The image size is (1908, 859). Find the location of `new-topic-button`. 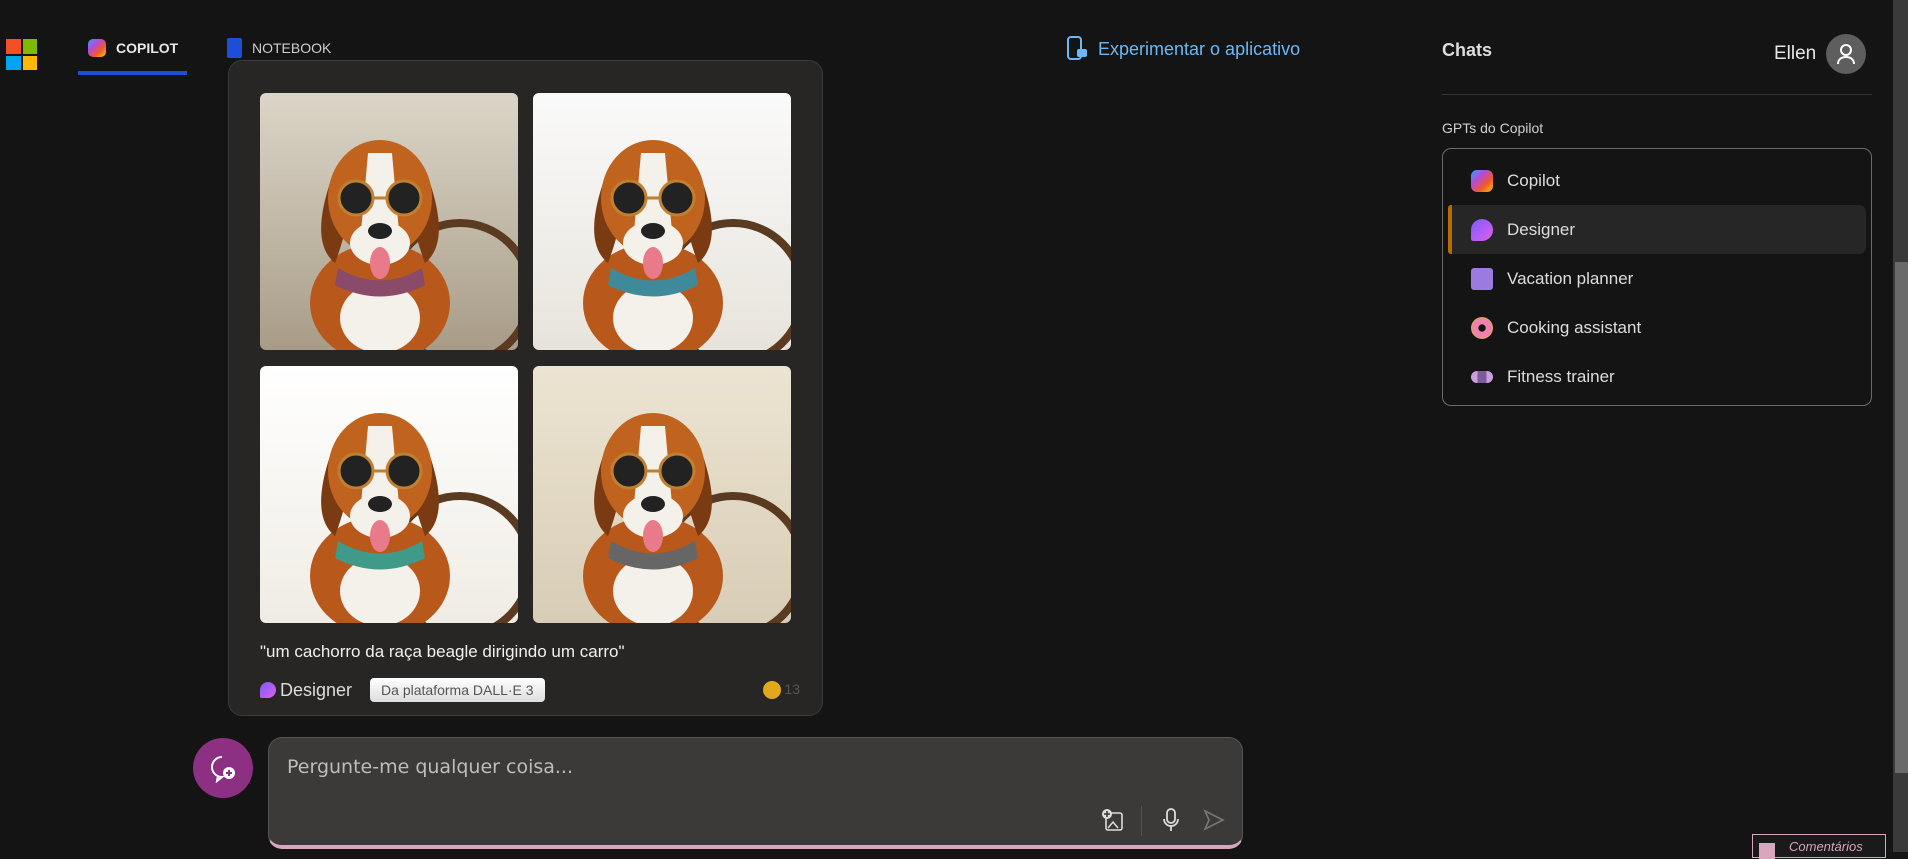

new-topic-button is located at coordinates (223, 768).